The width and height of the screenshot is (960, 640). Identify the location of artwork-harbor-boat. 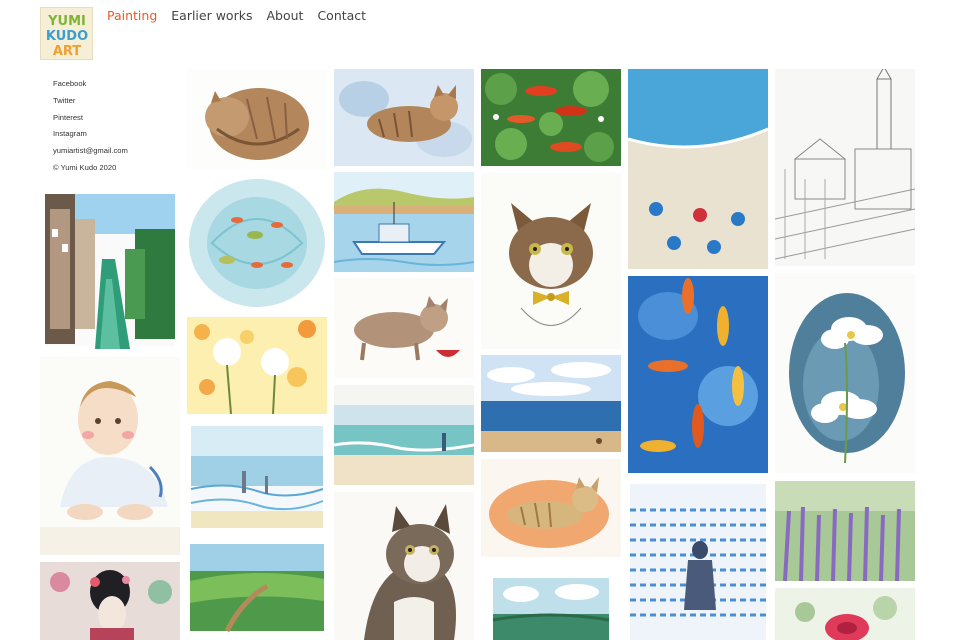
(404, 222).